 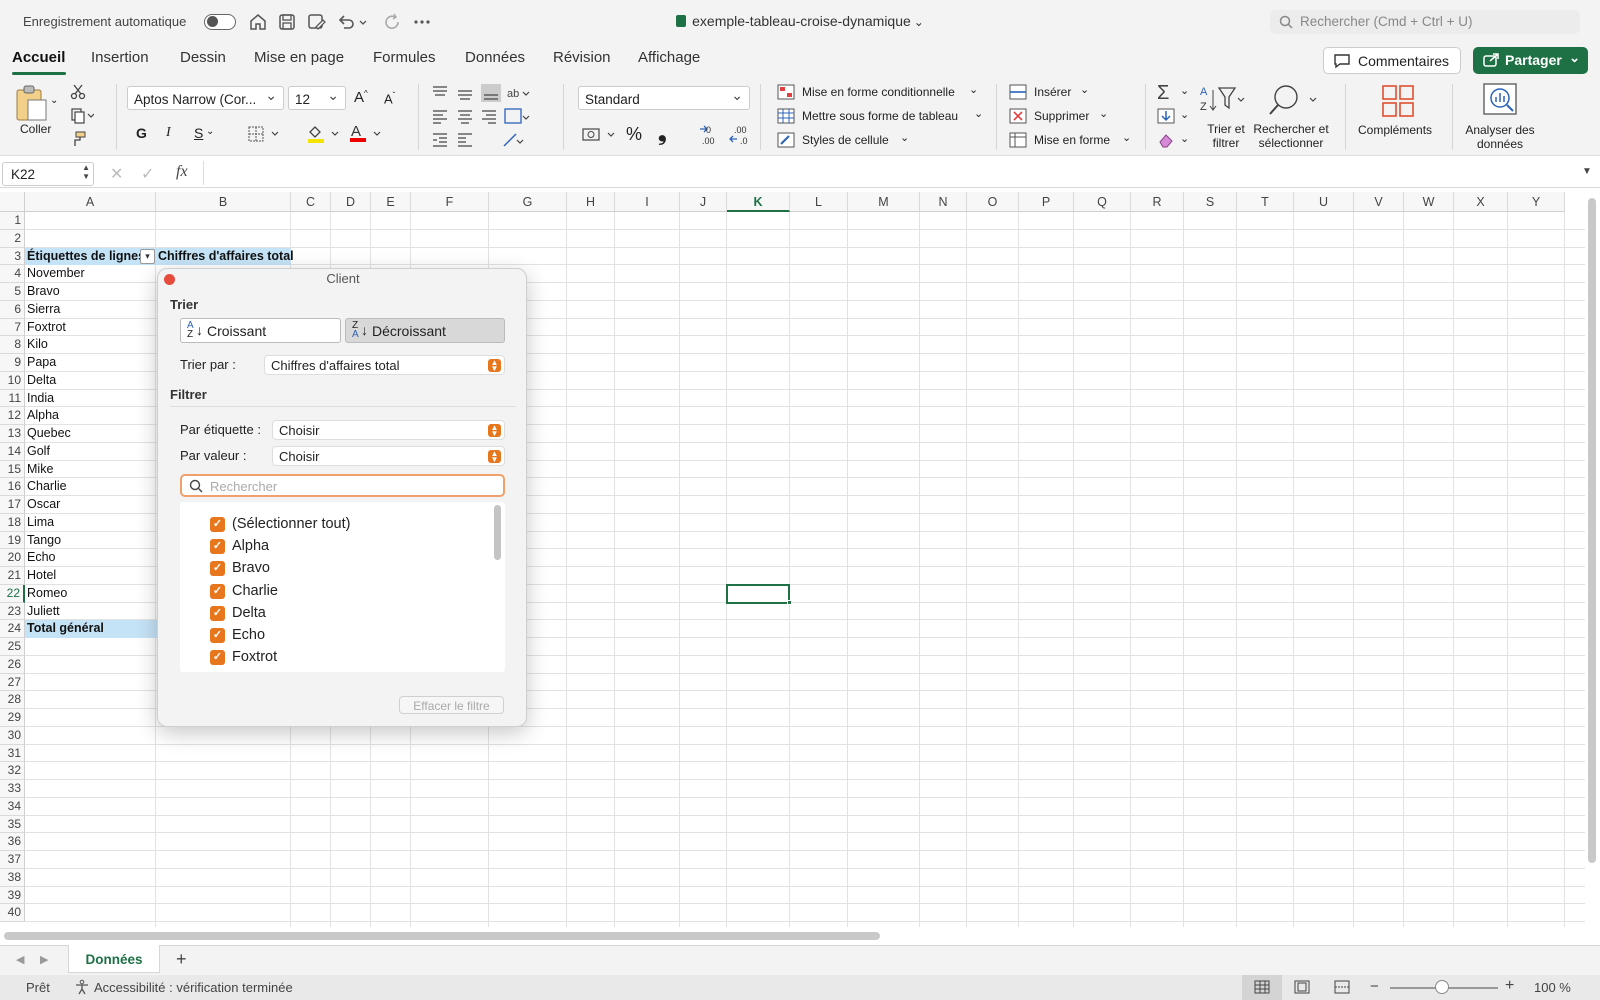 I want to click on undo-dropdown-icon, so click(x=363, y=22).